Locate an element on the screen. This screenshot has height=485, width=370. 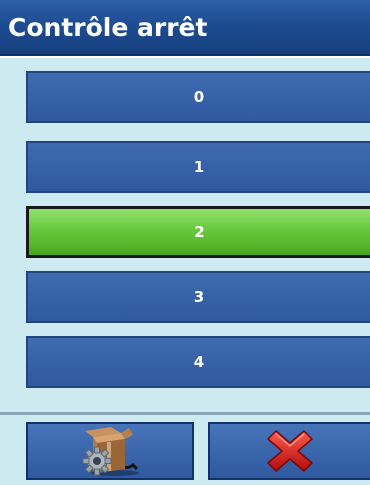
option-label: 2 is located at coordinates (199, 232).